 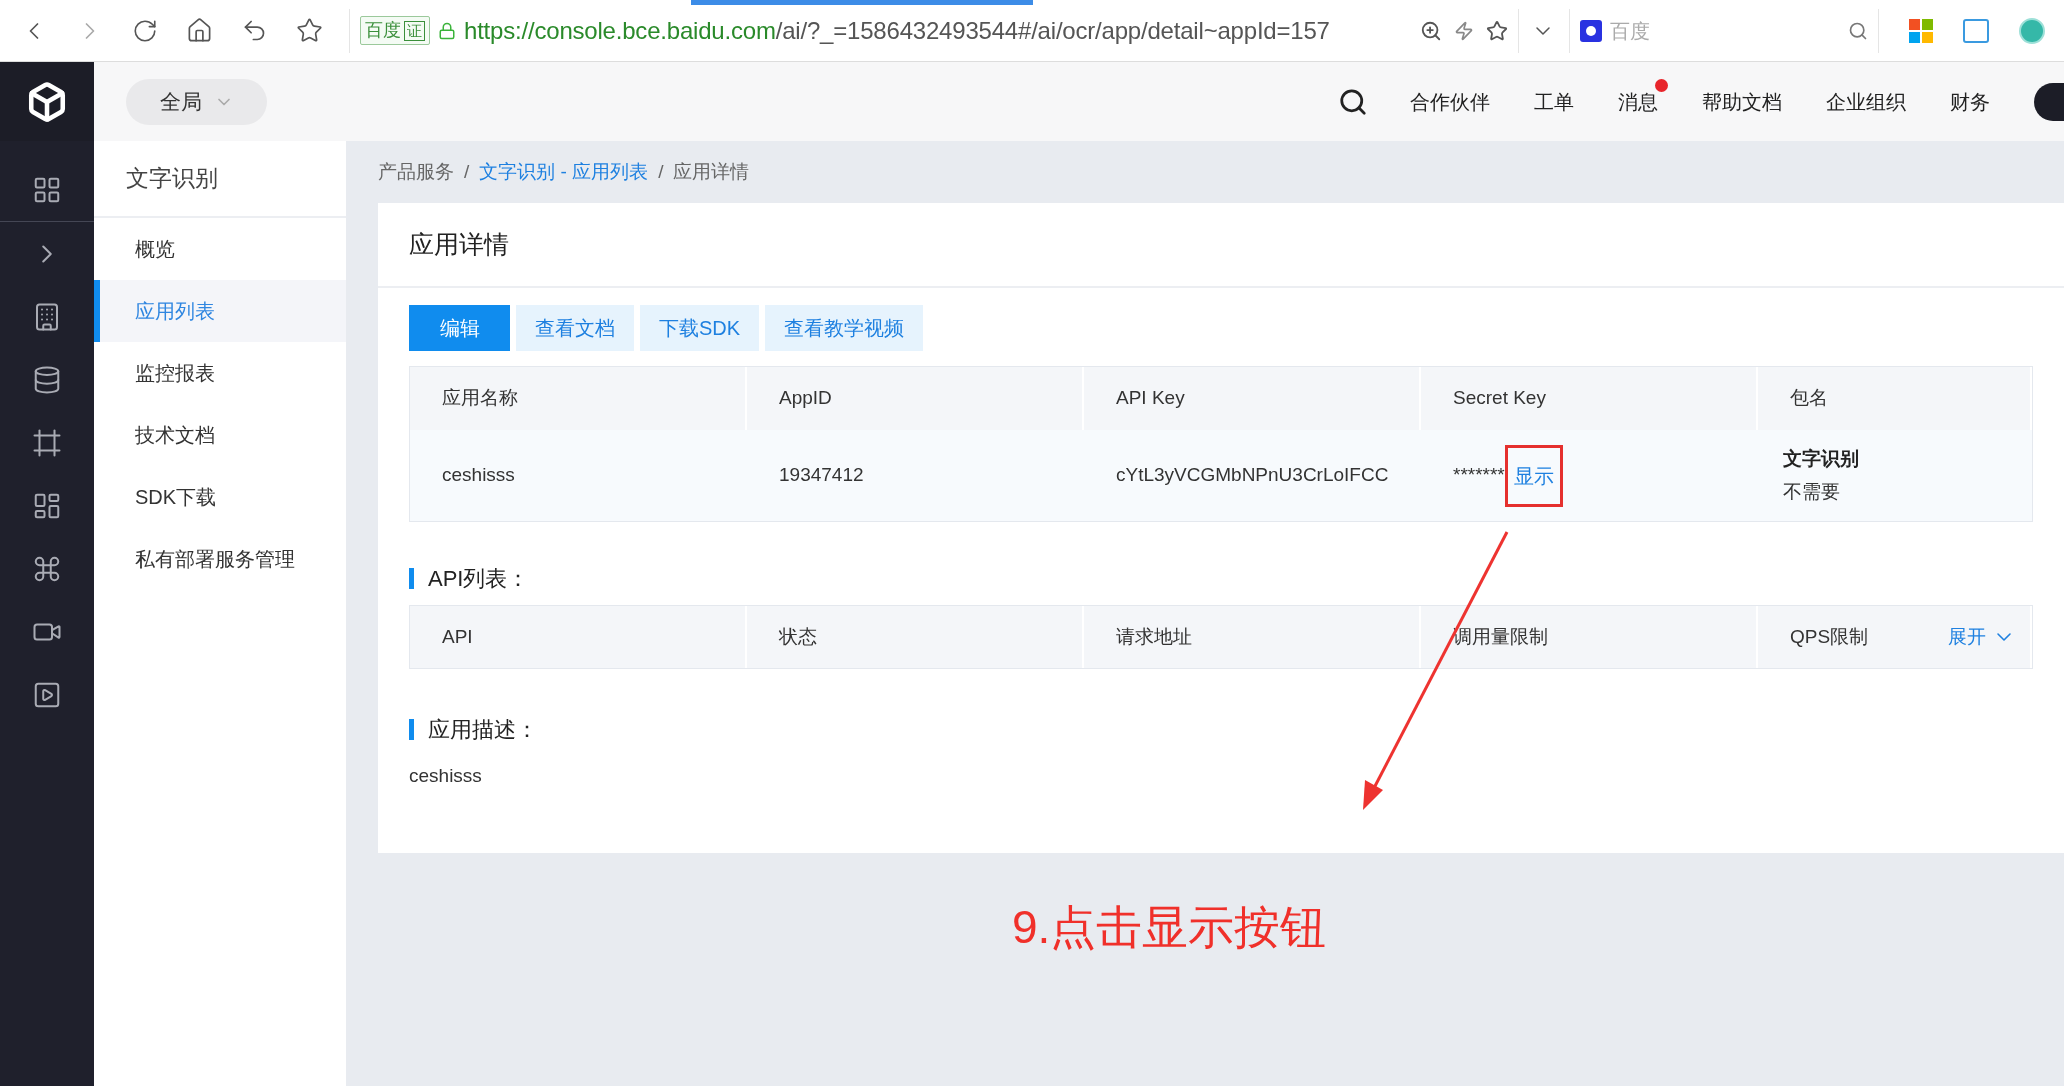 What do you see at coordinates (1866, 101) in the screenshot?
I see `nav-link: 企业组织` at bounding box center [1866, 101].